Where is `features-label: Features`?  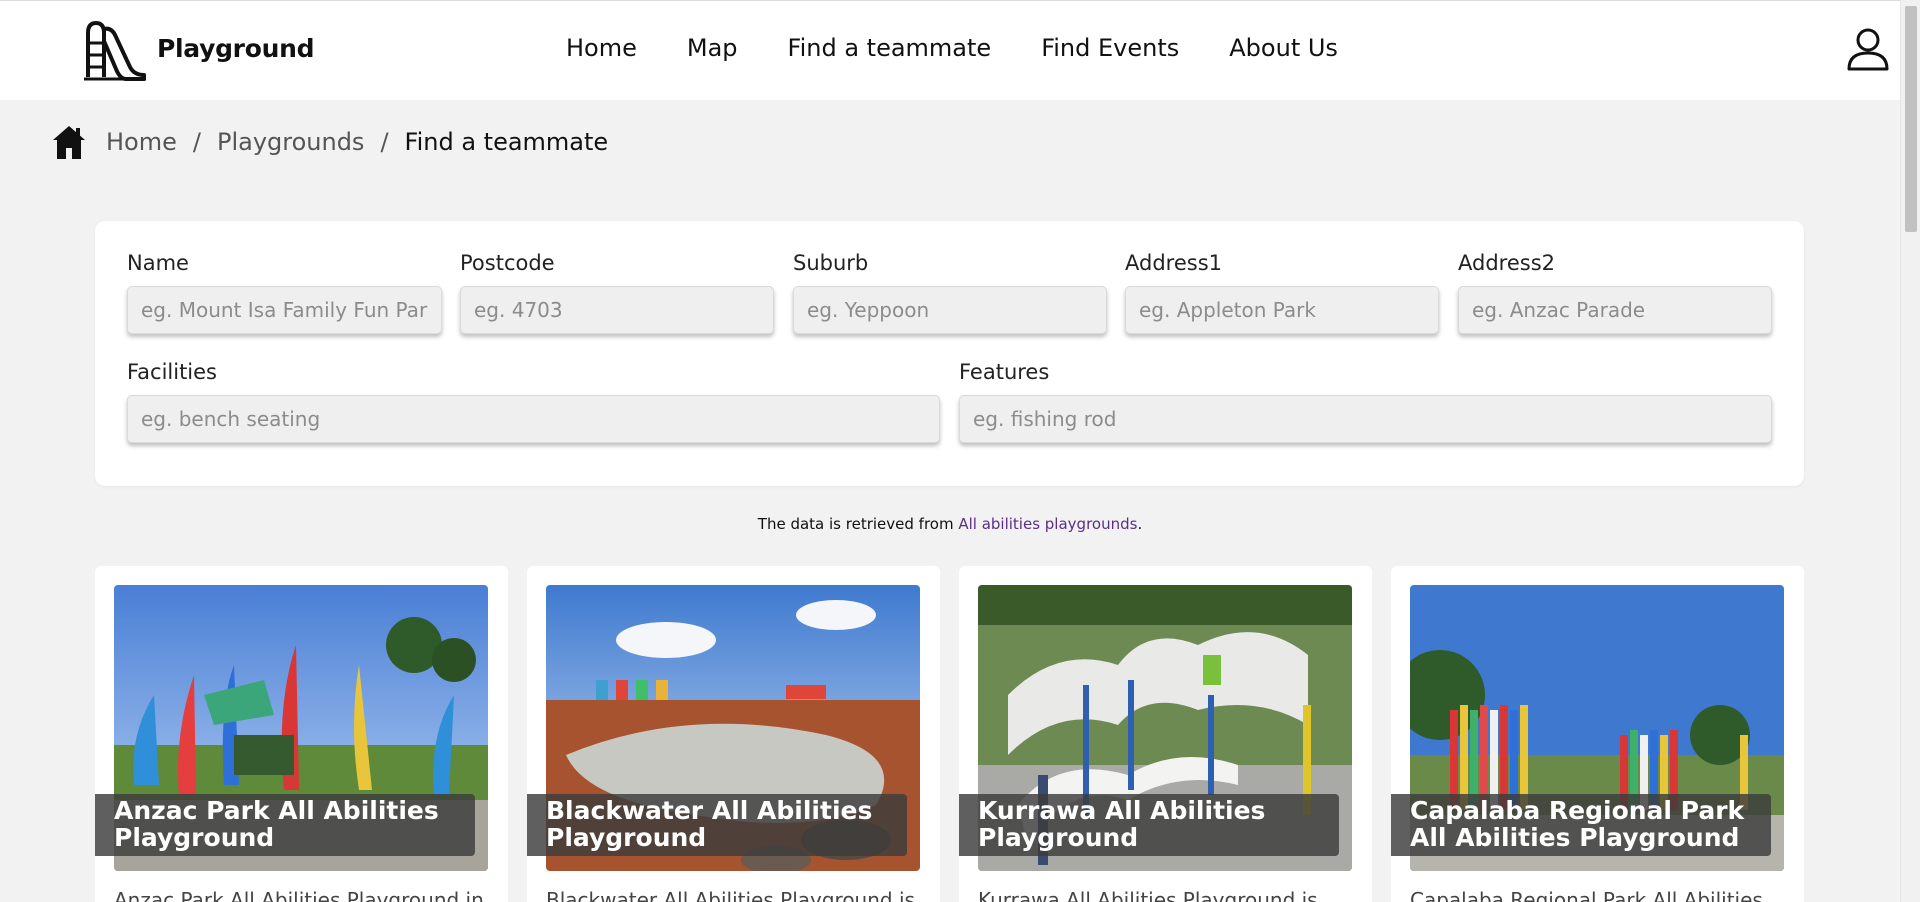
features-label: Features is located at coordinates (1004, 372).